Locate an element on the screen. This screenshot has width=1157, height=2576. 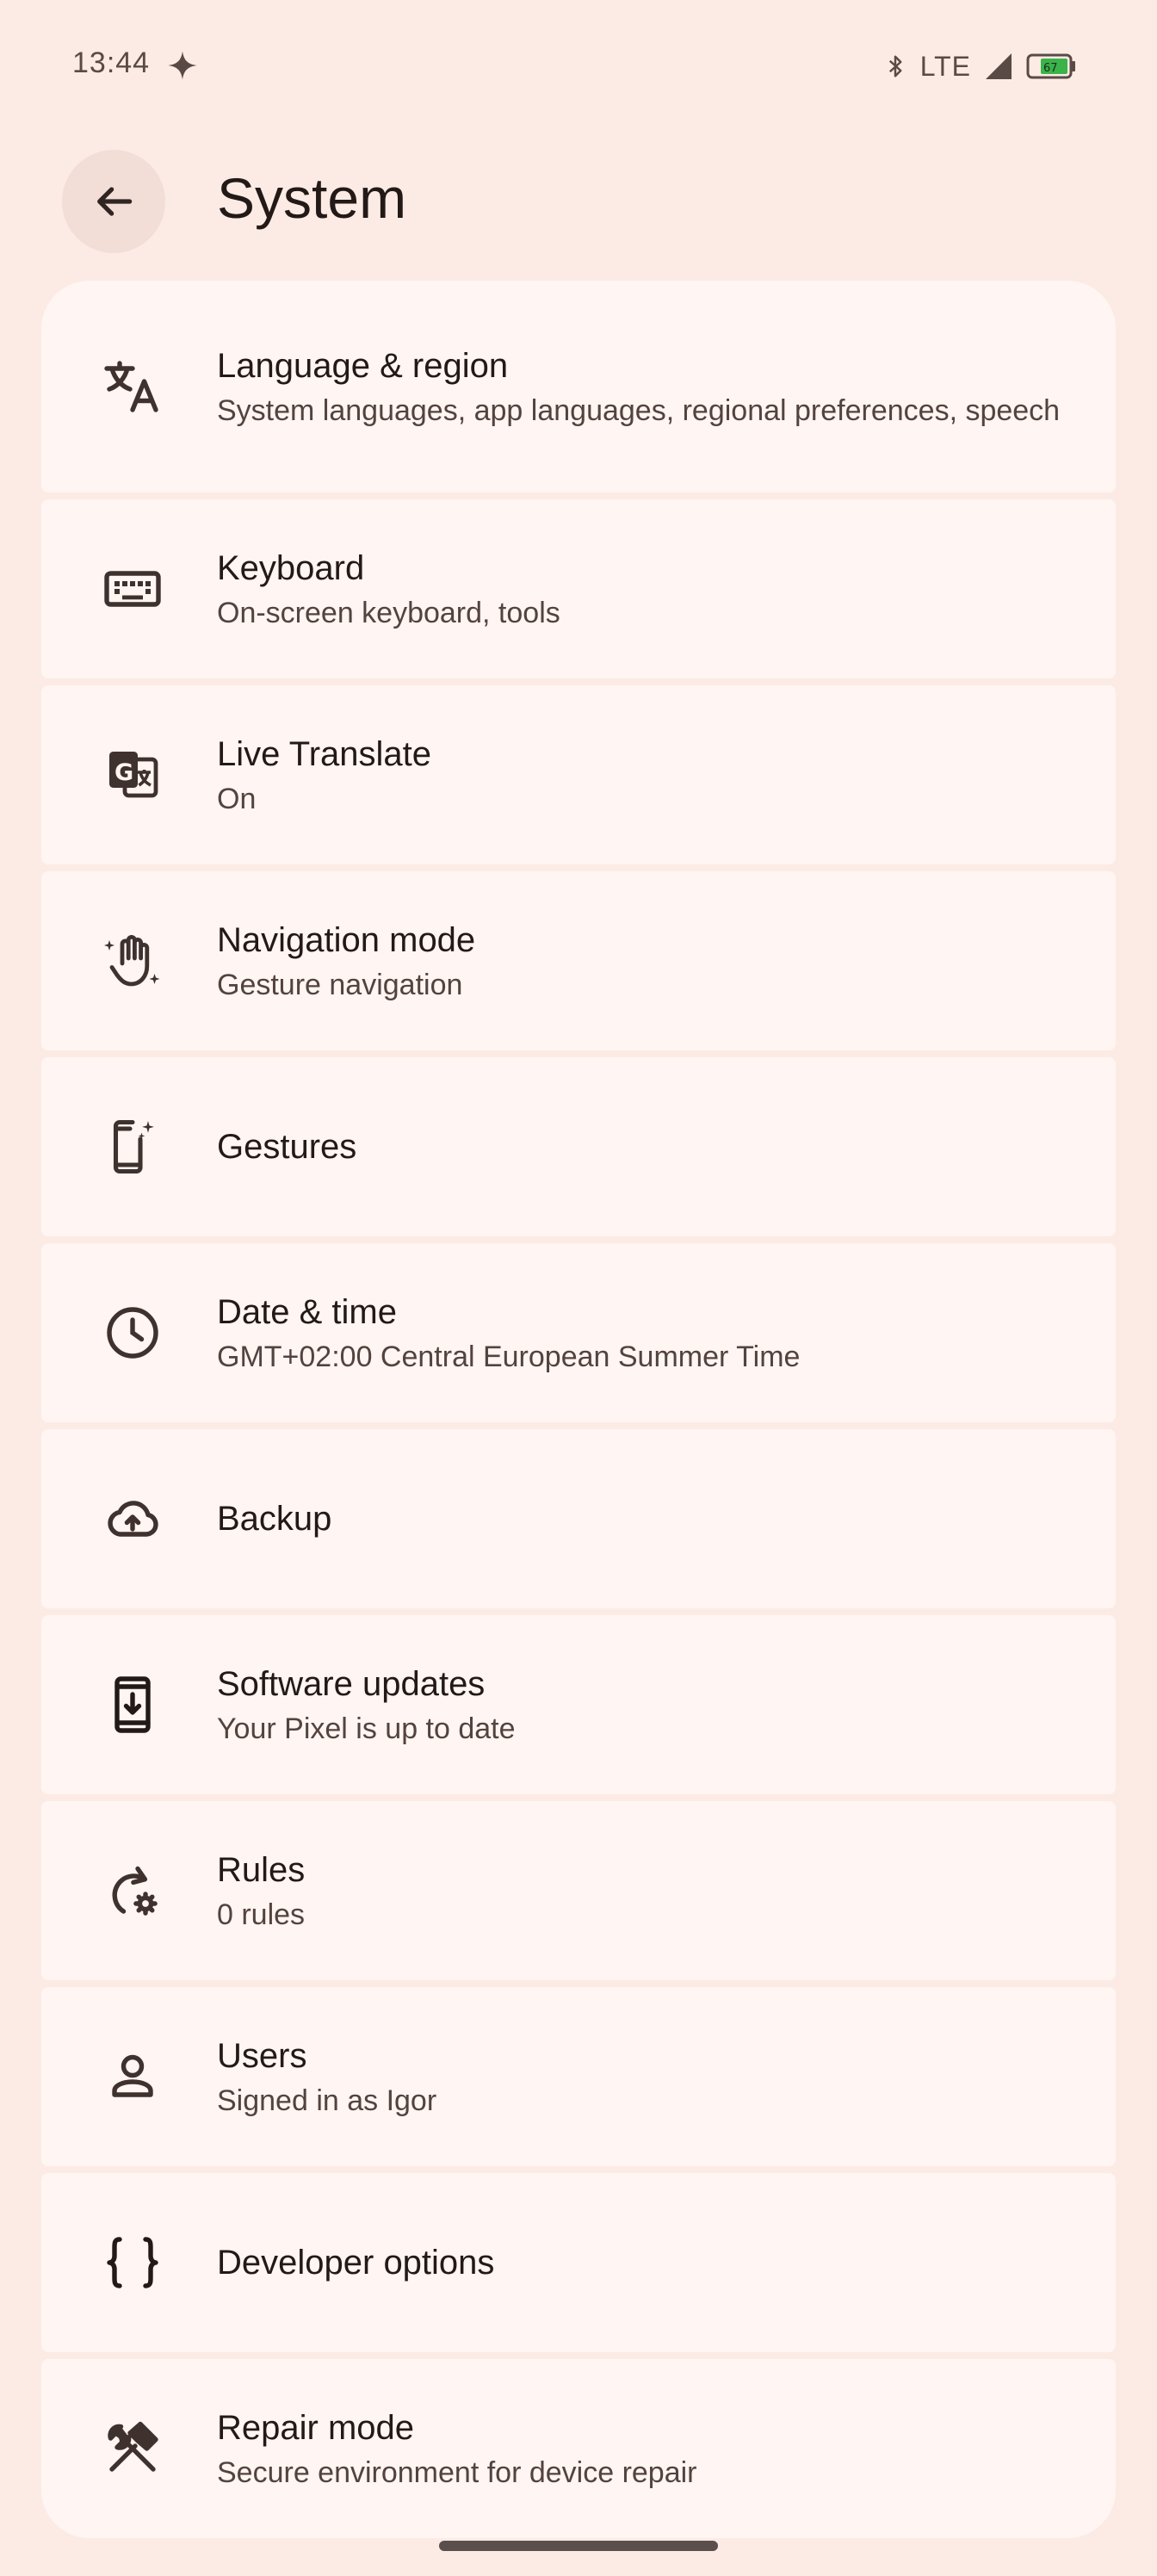
gesture-navigation-handle is located at coordinates (579, 2546).